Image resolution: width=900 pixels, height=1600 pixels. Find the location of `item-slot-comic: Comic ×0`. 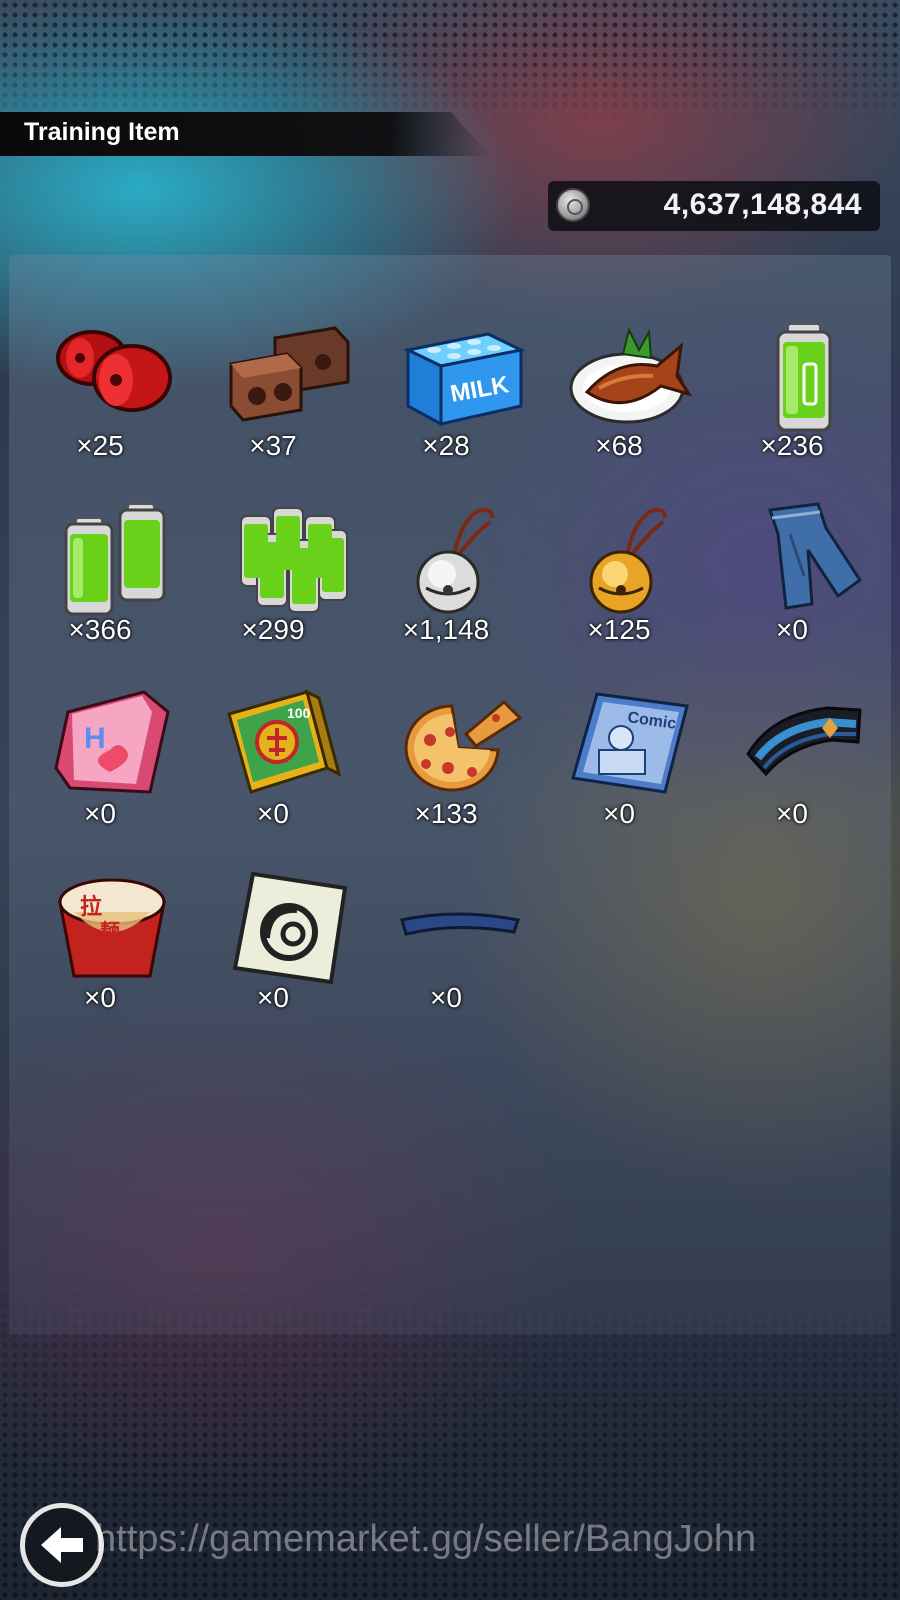

item-slot-comic: Comic ×0 is located at coordinates (619, 772).